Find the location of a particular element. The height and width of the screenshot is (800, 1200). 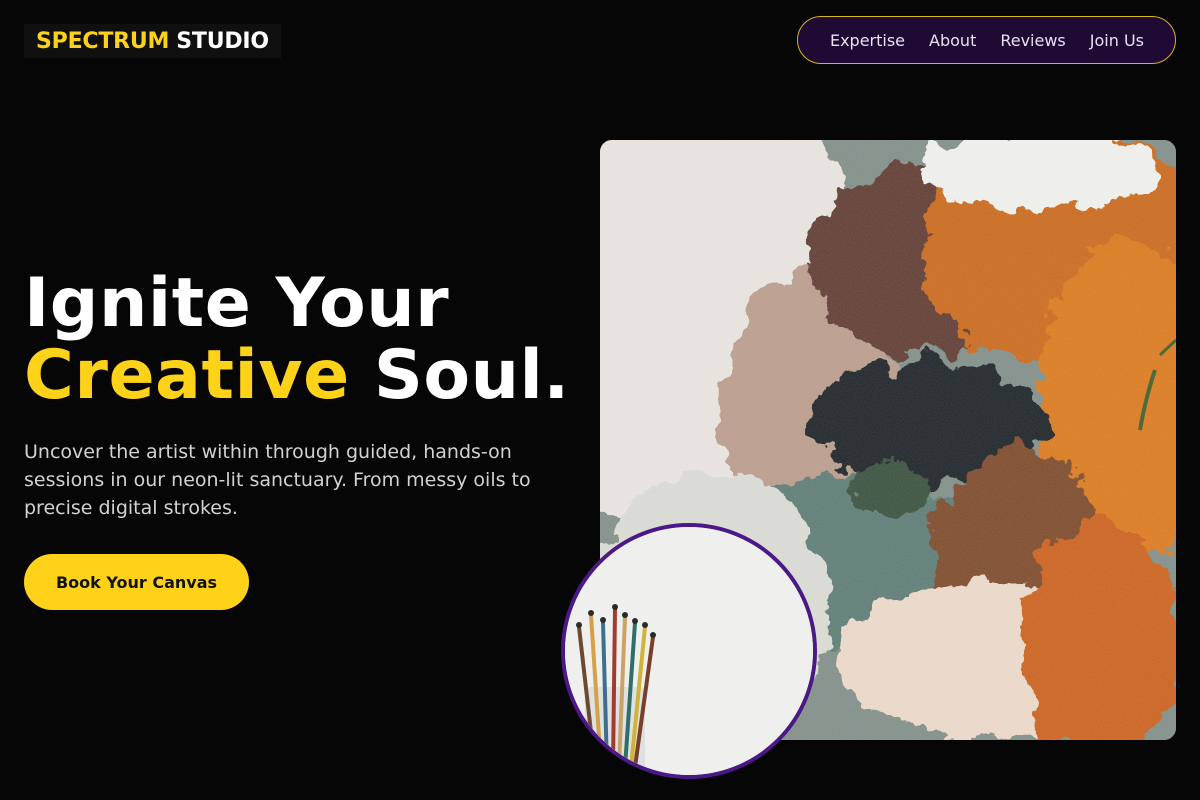

nav-link-expertise: Expertise is located at coordinates (867, 40).